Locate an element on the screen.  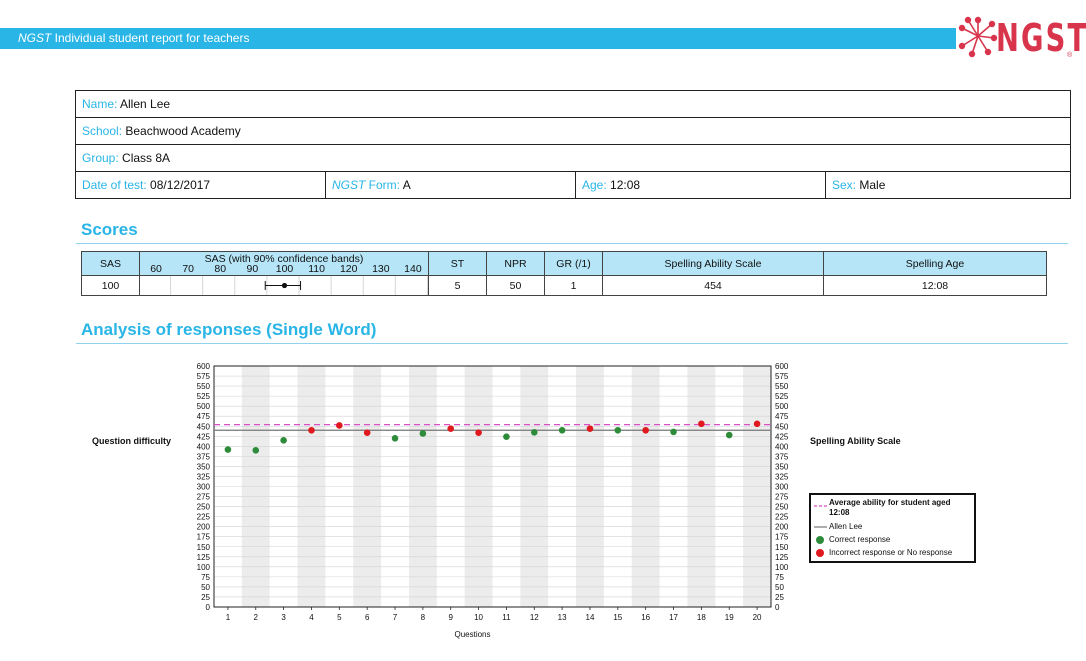
x-tick-label: 12 is located at coordinates (534, 617).